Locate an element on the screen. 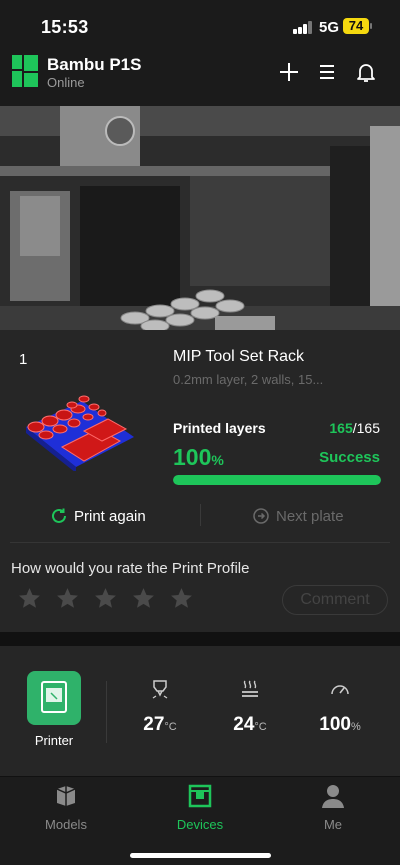  job-actions: Print again Next plate is located at coordinates (200, 520).